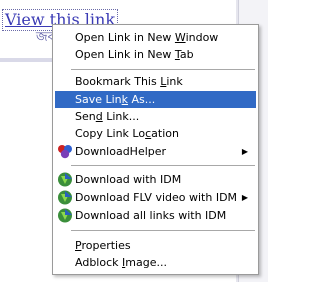  What do you see at coordinates (121, 151) in the screenshot?
I see `menu-item-label: DownloadHelper` at bounding box center [121, 151].